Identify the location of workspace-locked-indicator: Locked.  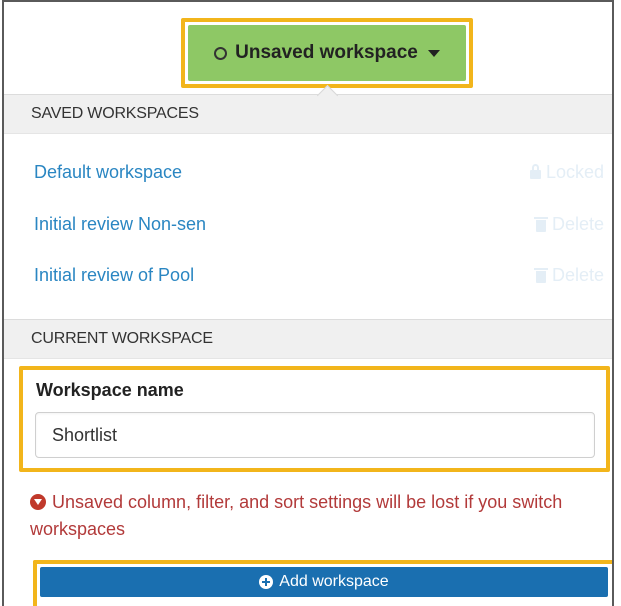
(566, 172).